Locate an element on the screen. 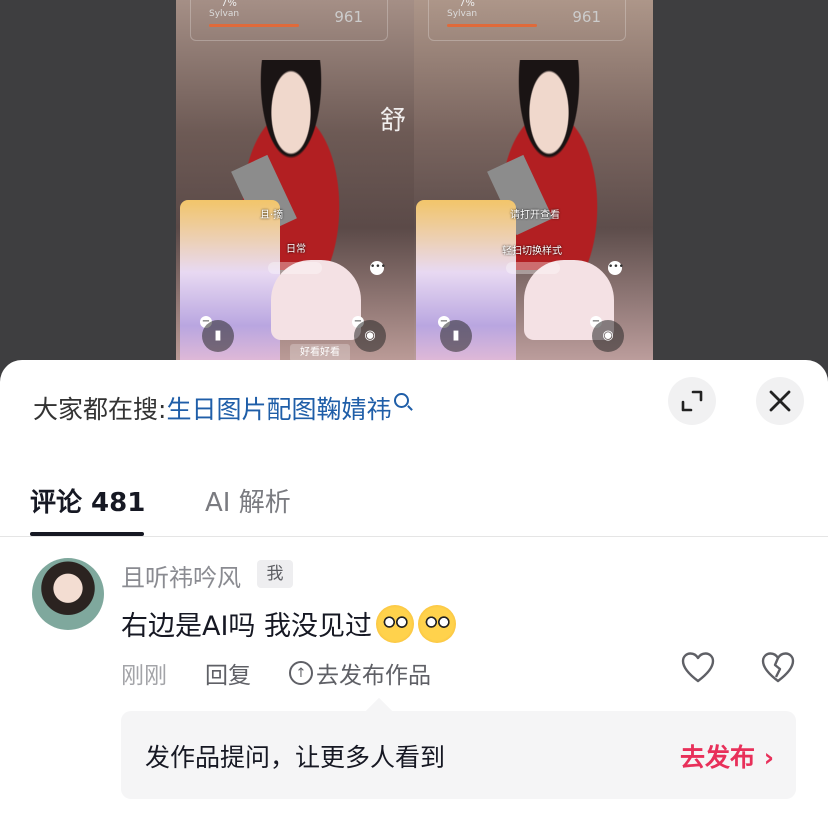 The height and width of the screenshot is (835, 828). search-prefix: 大家都在搜: is located at coordinates (100, 409).